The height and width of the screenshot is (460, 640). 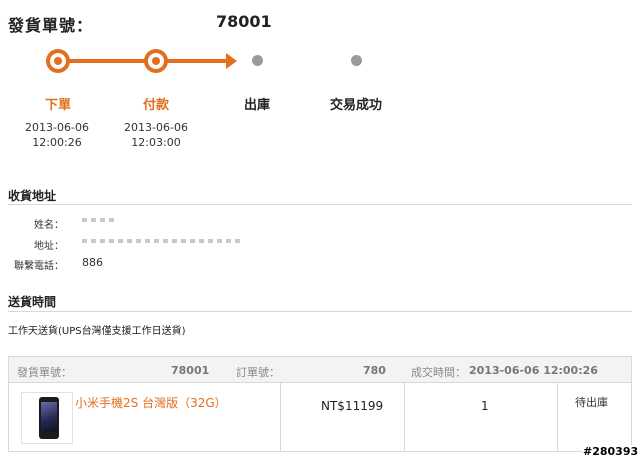 I want to click on delivery-time-title: 送貨時間, so click(x=32, y=302).